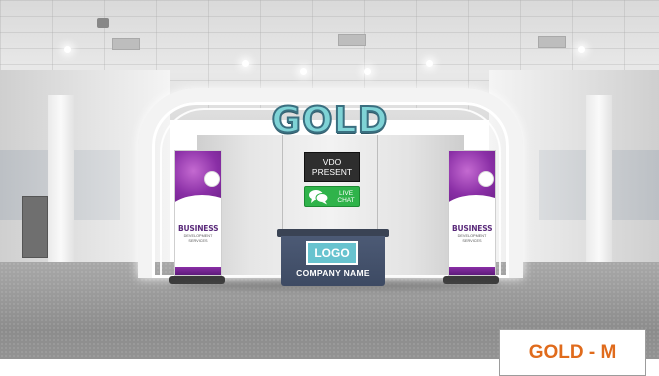 The height and width of the screenshot is (376, 659). What do you see at coordinates (103, 23) in the screenshot?
I see `security-camera` at bounding box center [103, 23].